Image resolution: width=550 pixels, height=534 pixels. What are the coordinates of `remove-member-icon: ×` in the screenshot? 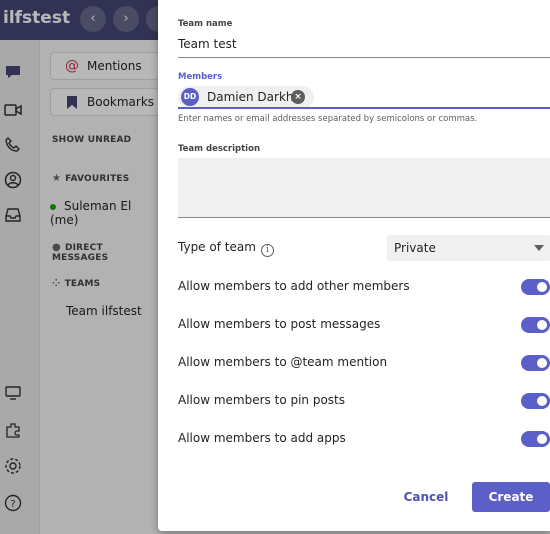 It's located at (298, 97).